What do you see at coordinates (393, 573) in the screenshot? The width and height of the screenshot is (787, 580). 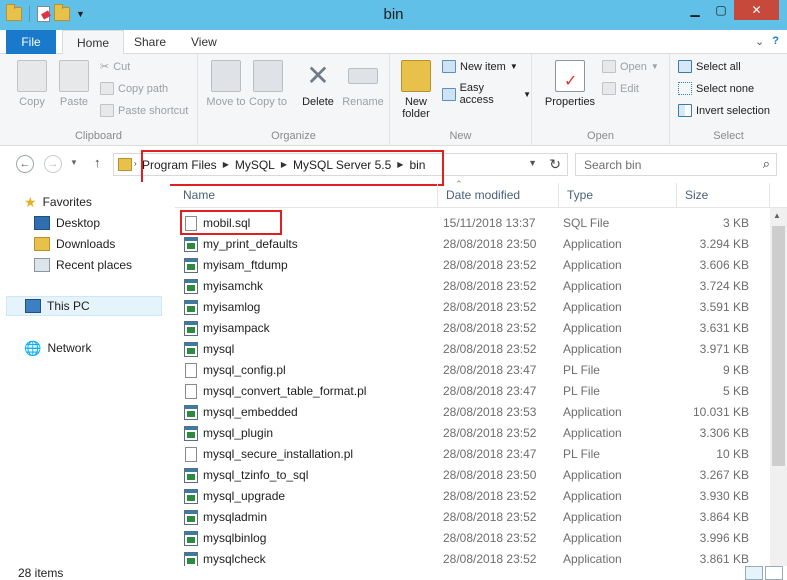 I see `status-bar: 28 items` at bounding box center [393, 573].